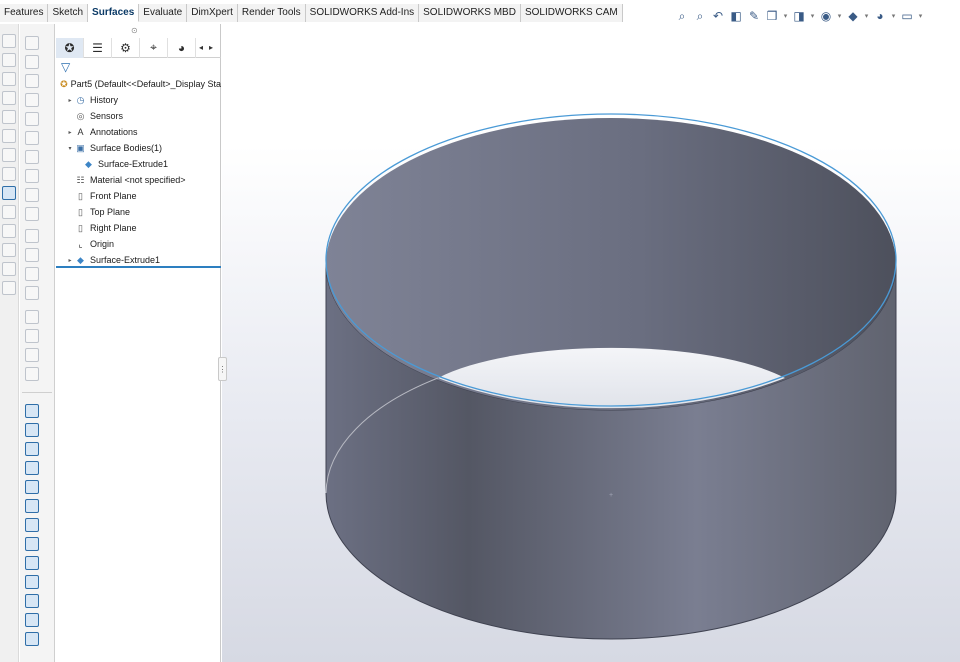 The image size is (960, 662). Describe the element at coordinates (163, 13) in the screenshot. I see `tab-evaluate: Evaluate` at that location.